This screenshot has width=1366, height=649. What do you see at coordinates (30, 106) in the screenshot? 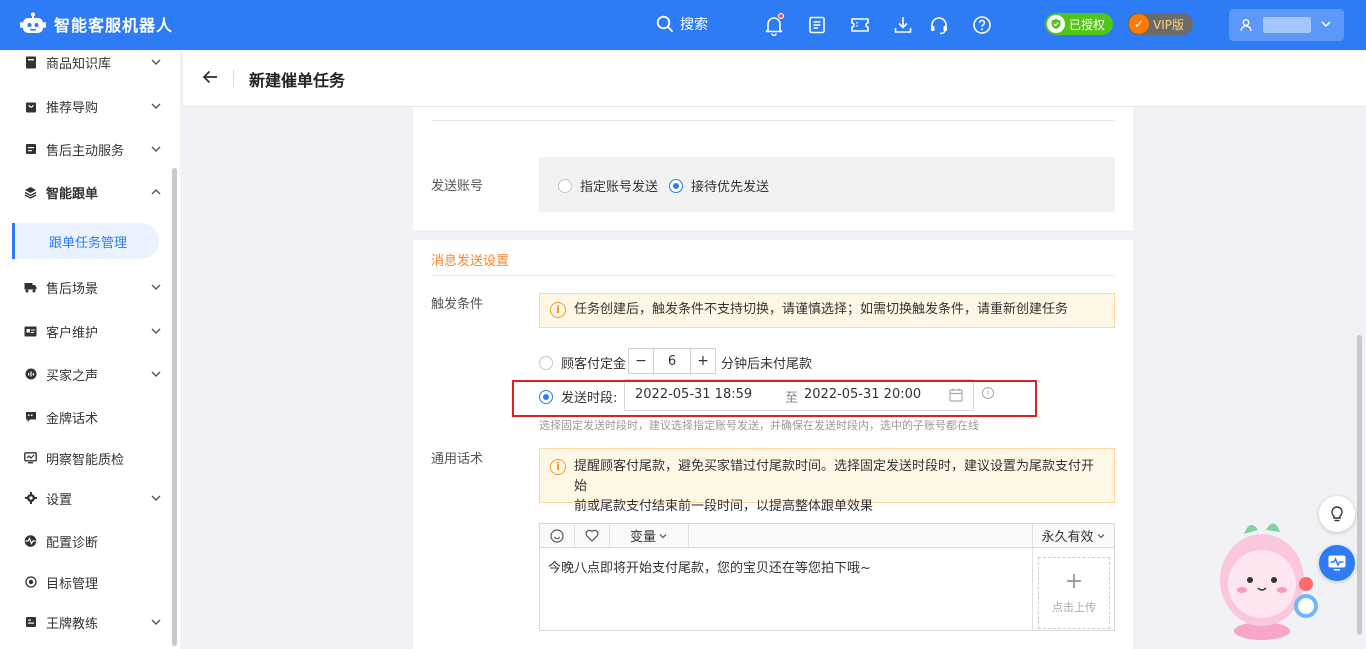
I see `bag-icon` at bounding box center [30, 106].